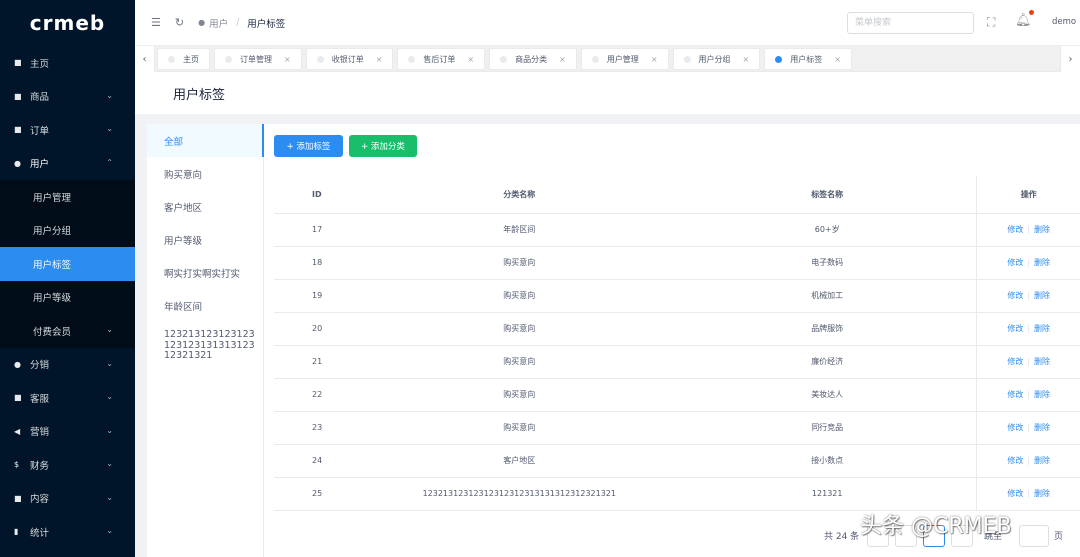  What do you see at coordinates (533, 59) in the screenshot?
I see `tab: 商品分类 ×` at bounding box center [533, 59].